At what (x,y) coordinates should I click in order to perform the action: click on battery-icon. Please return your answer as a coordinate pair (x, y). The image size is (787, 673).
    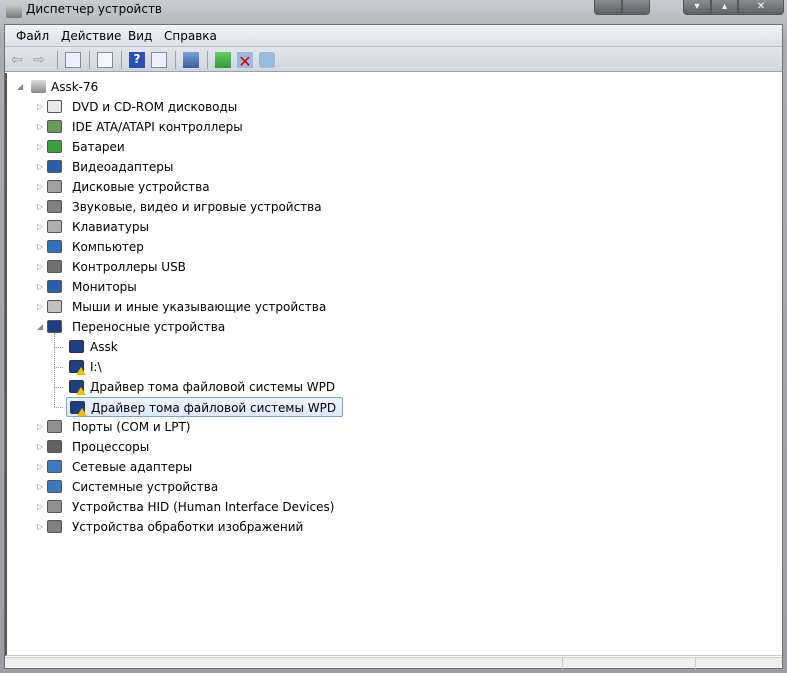
    Looking at the image, I should click on (54, 146).